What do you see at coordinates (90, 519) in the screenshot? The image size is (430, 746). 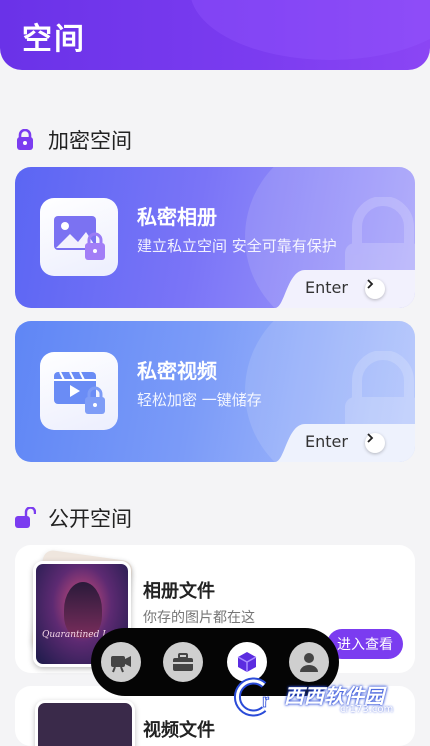 I see `public-section-title: 公开空间` at bounding box center [90, 519].